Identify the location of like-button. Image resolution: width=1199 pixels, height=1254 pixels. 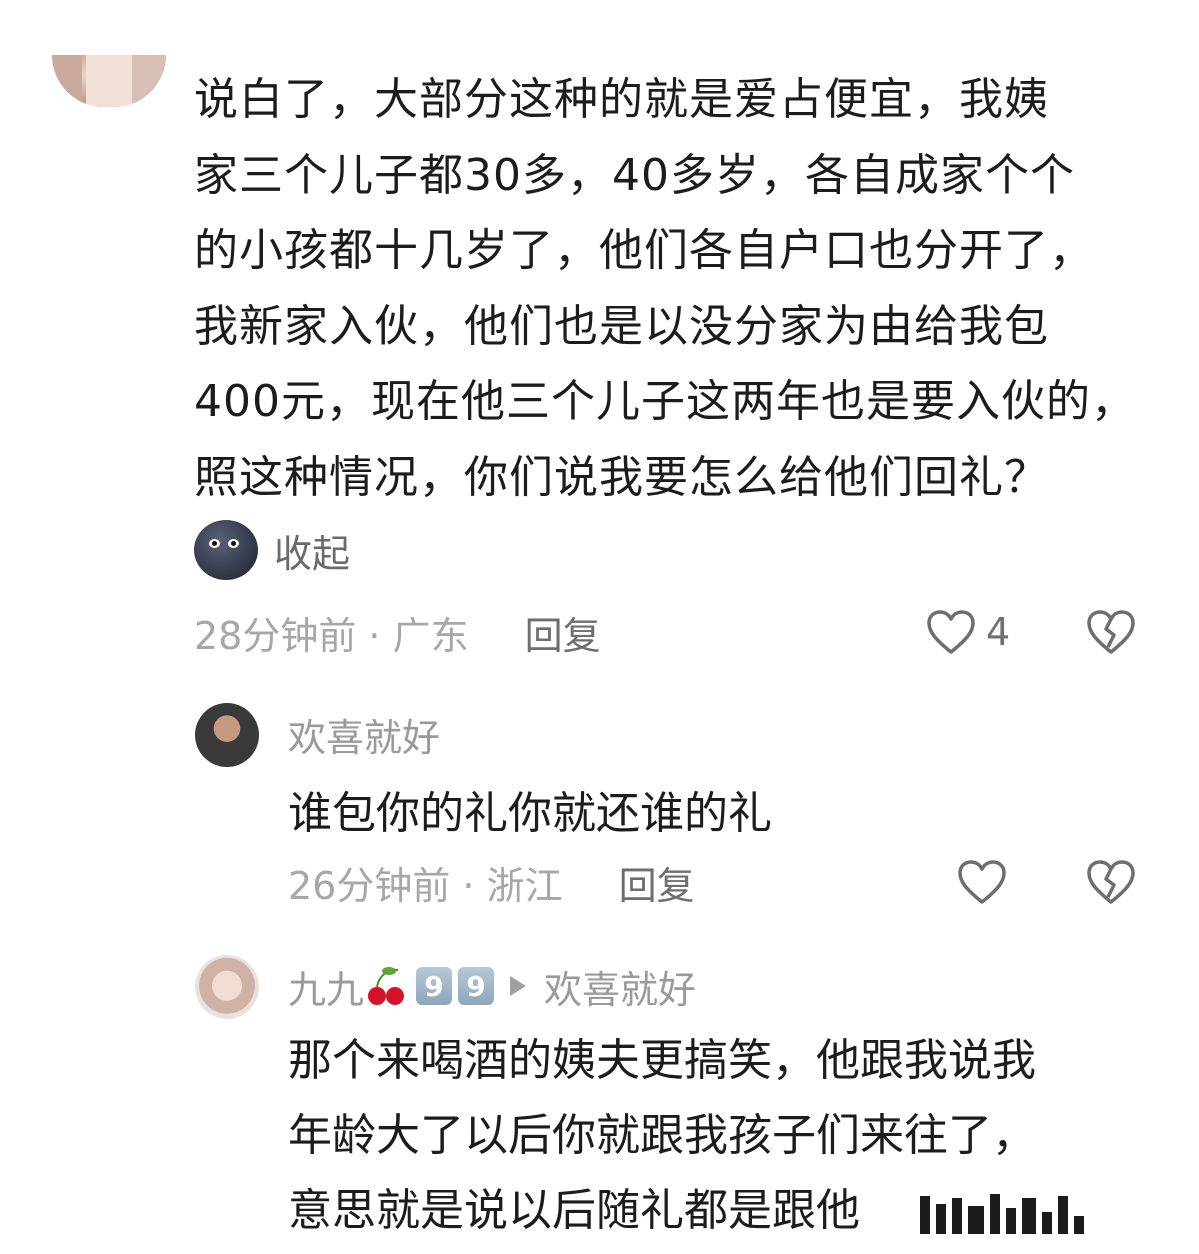
(982, 882).